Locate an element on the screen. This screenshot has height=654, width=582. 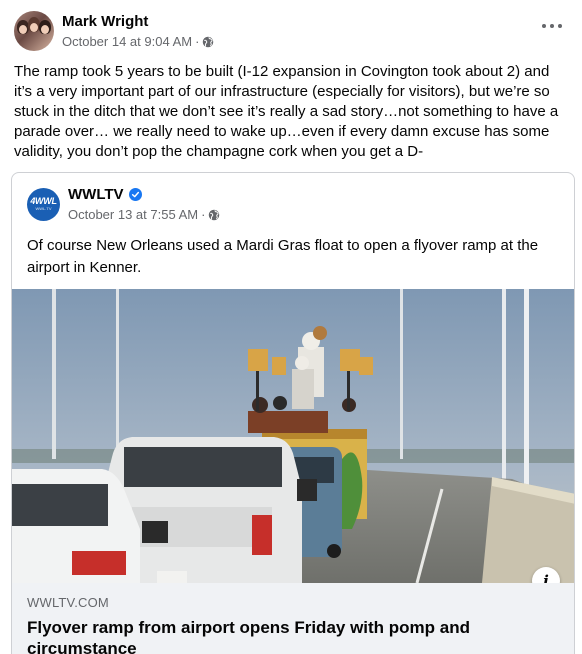
wwltv-logo: 4WWL WWL.TV is located at coordinates (43, 204).